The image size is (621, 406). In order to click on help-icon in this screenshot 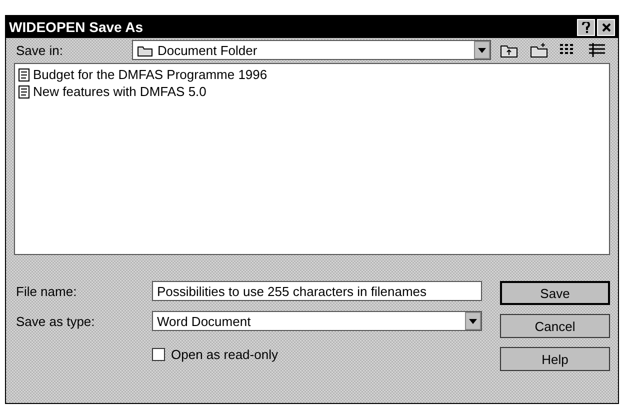, I will do `click(586, 27)`.